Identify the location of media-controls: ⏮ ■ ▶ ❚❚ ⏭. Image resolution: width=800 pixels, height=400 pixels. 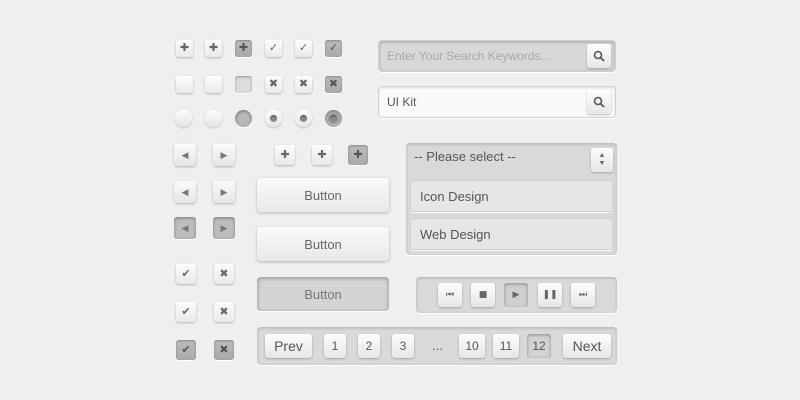
(516, 295).